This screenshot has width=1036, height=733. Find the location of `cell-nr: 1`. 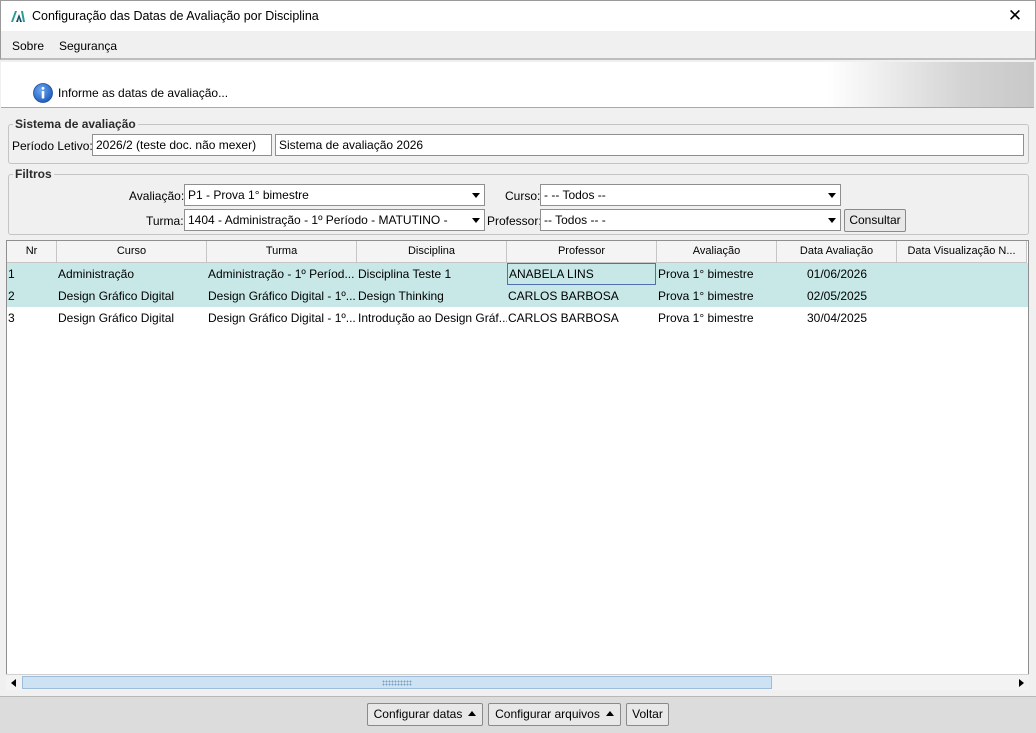

cell-nr: 1 is located at coordinates (11, 274).